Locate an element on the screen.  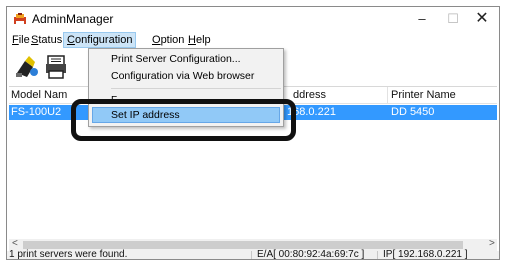
menu-option-label: ption is located at coordinates (172, 40).